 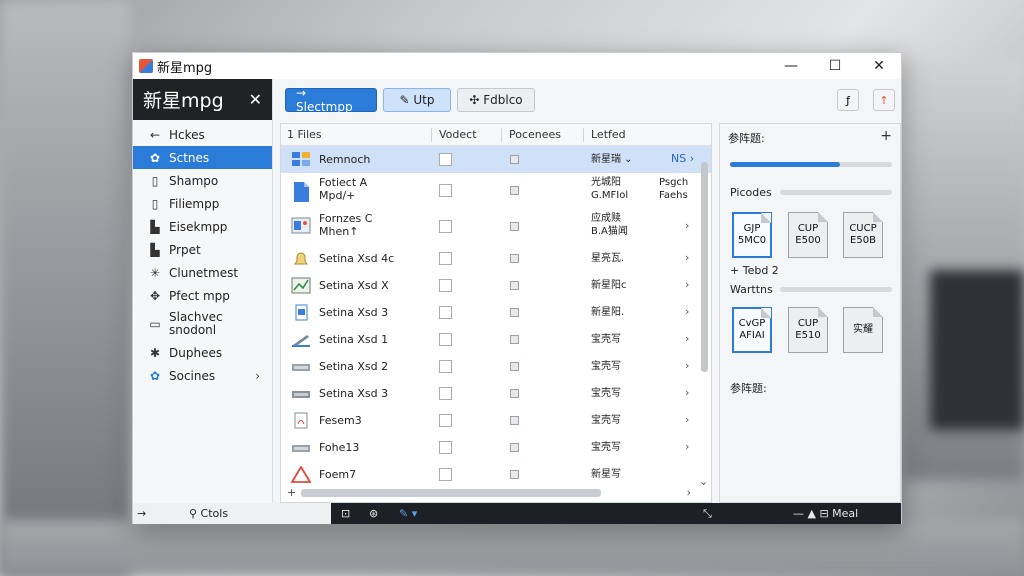 I want to click on row-name: Fotiect A Mpd/+, so click(x=343, y=189).